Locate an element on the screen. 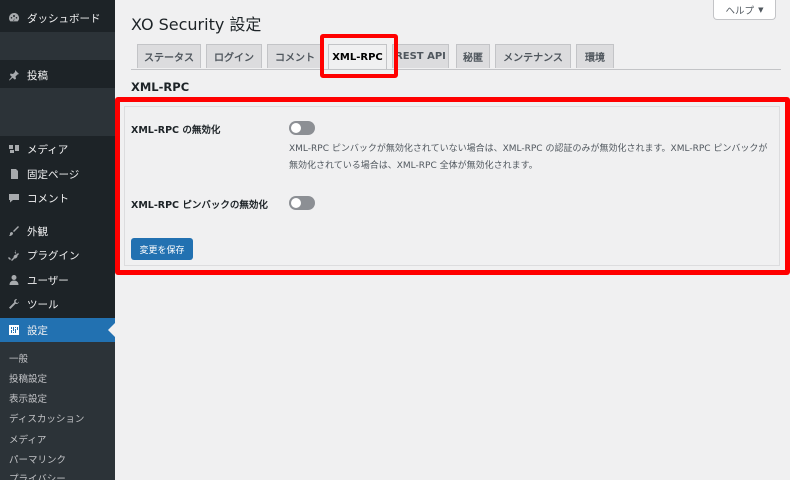 This screenshot has height=480, width=790. field-label-disable-xmlrpc: XML-RPC の無効化 is located at coordinates (176, 130).